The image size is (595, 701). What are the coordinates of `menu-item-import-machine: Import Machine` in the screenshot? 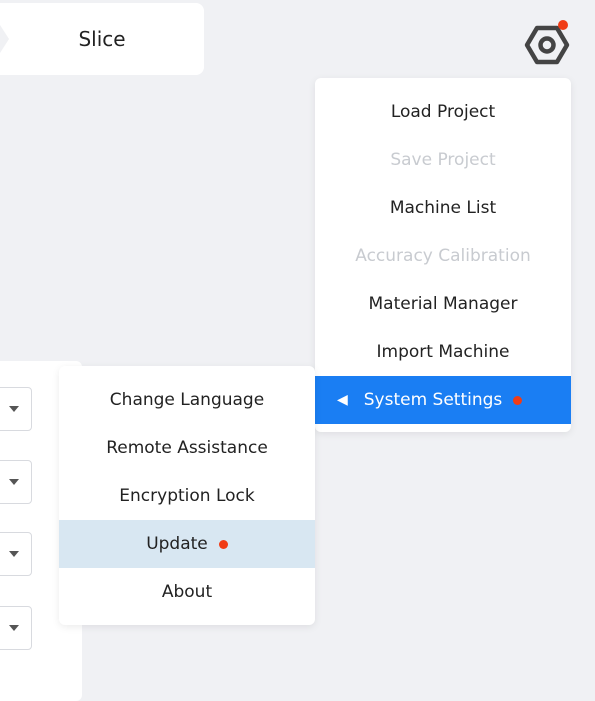 It's located at (443, 352).